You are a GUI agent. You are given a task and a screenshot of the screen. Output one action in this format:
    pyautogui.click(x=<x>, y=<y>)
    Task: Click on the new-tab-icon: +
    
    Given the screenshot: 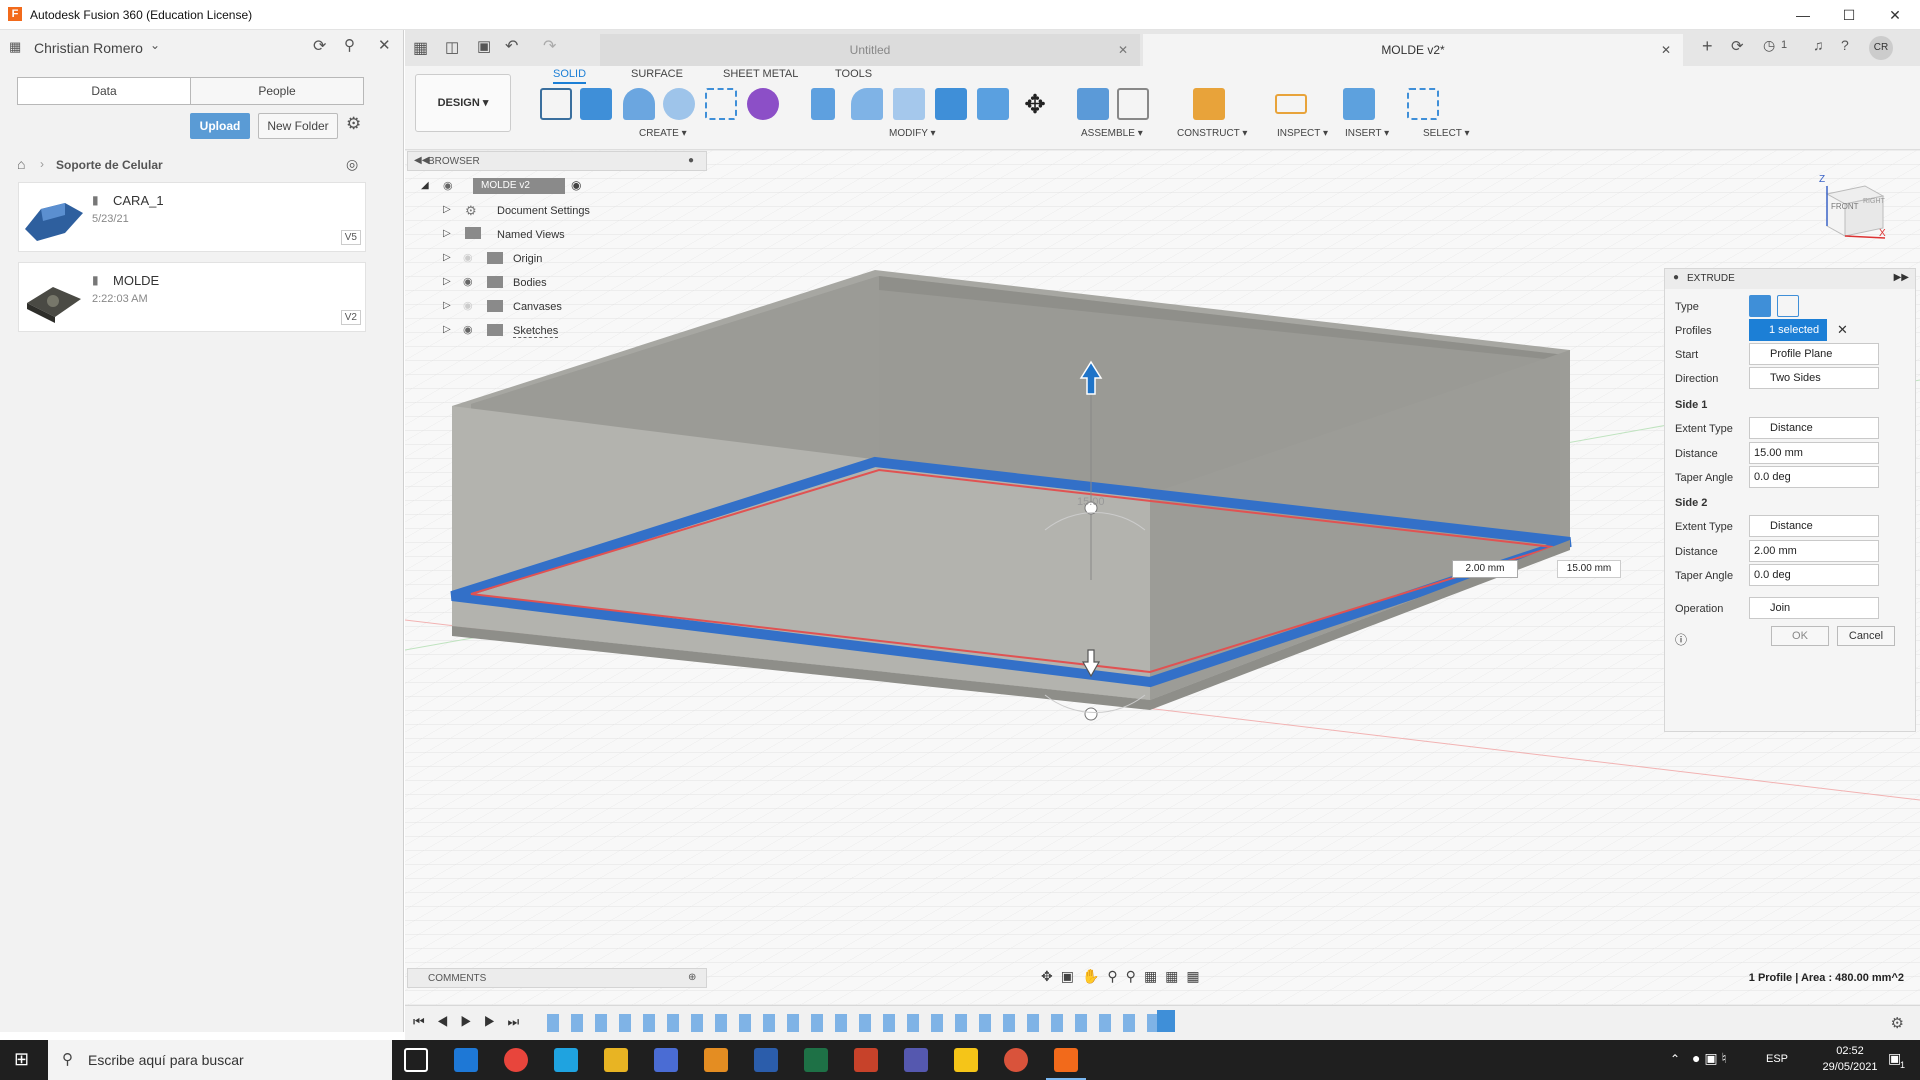 What is the action you would take?
    pyautogui.click(x=1707, y=46)
    